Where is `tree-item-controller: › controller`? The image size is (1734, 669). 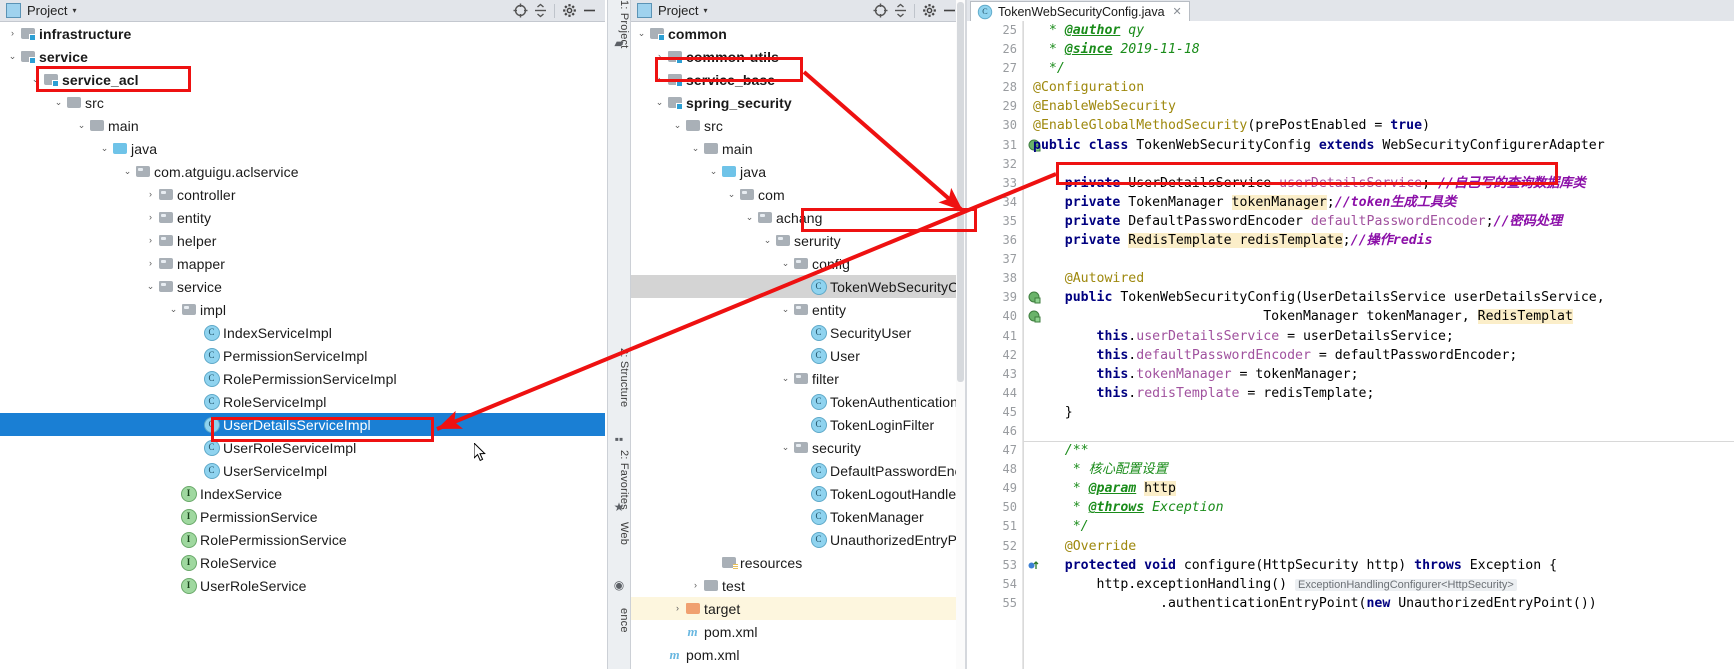
tree-item-controller: › controller is located at coordinates (302, 194).